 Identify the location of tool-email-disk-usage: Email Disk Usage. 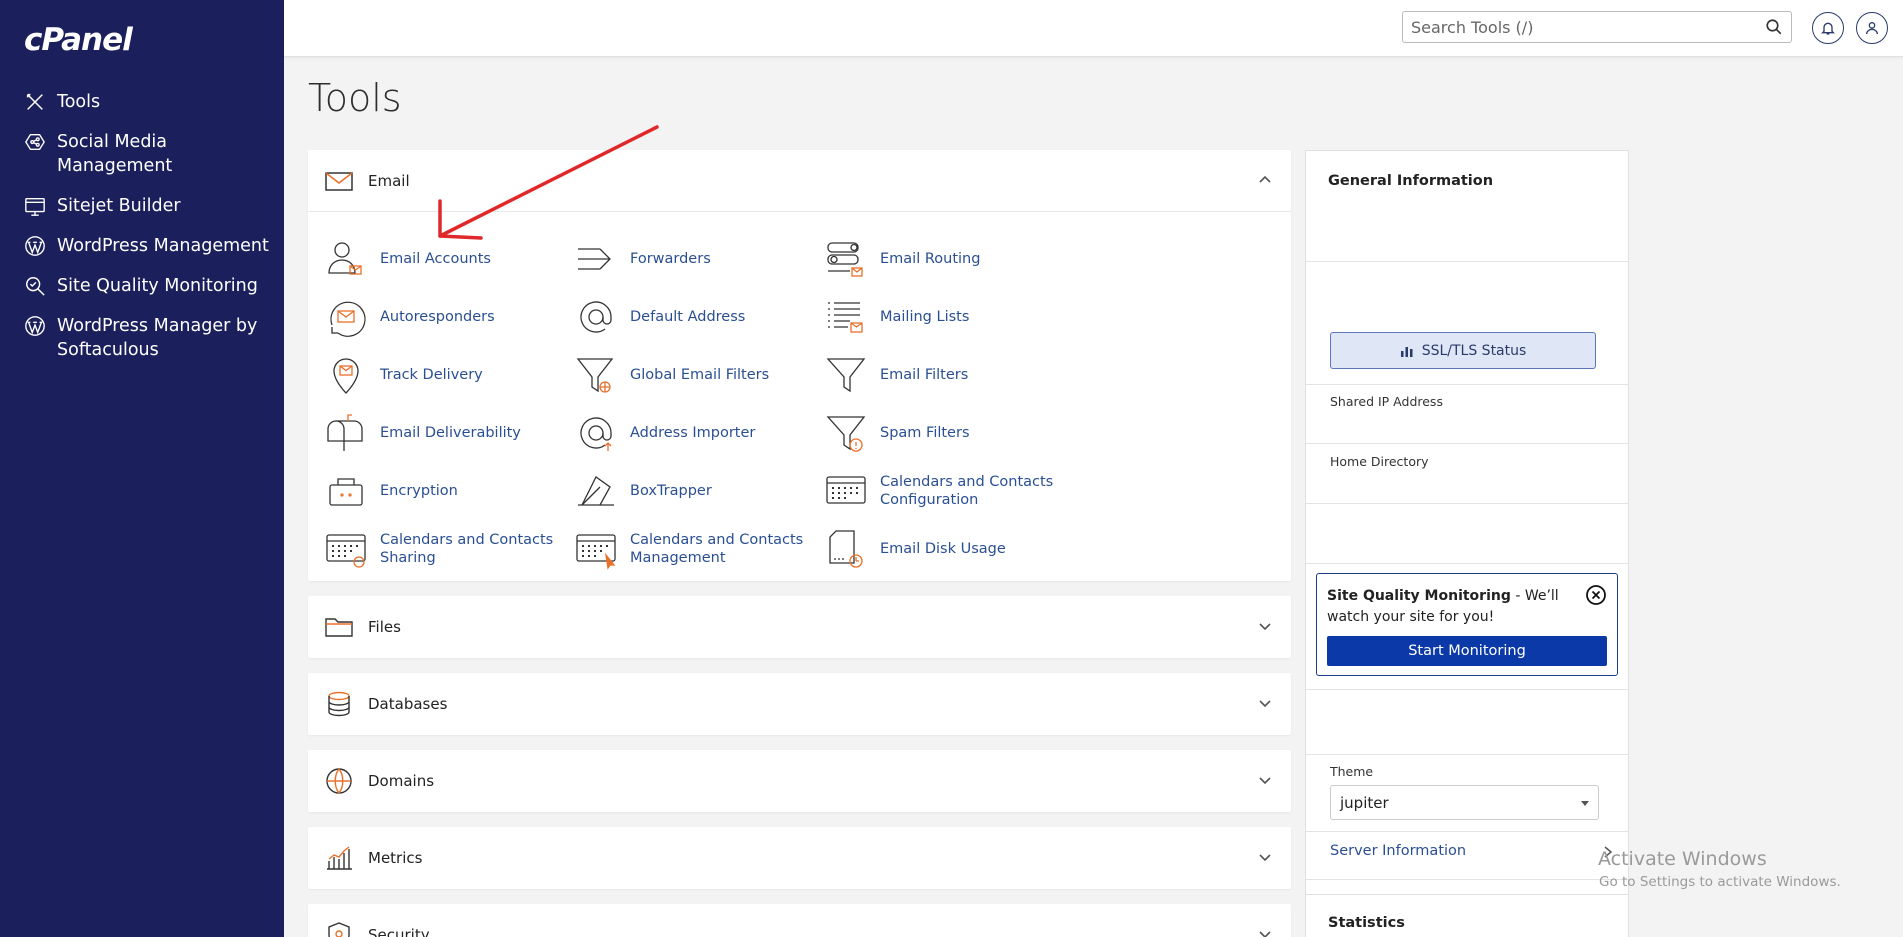
(949, 549).